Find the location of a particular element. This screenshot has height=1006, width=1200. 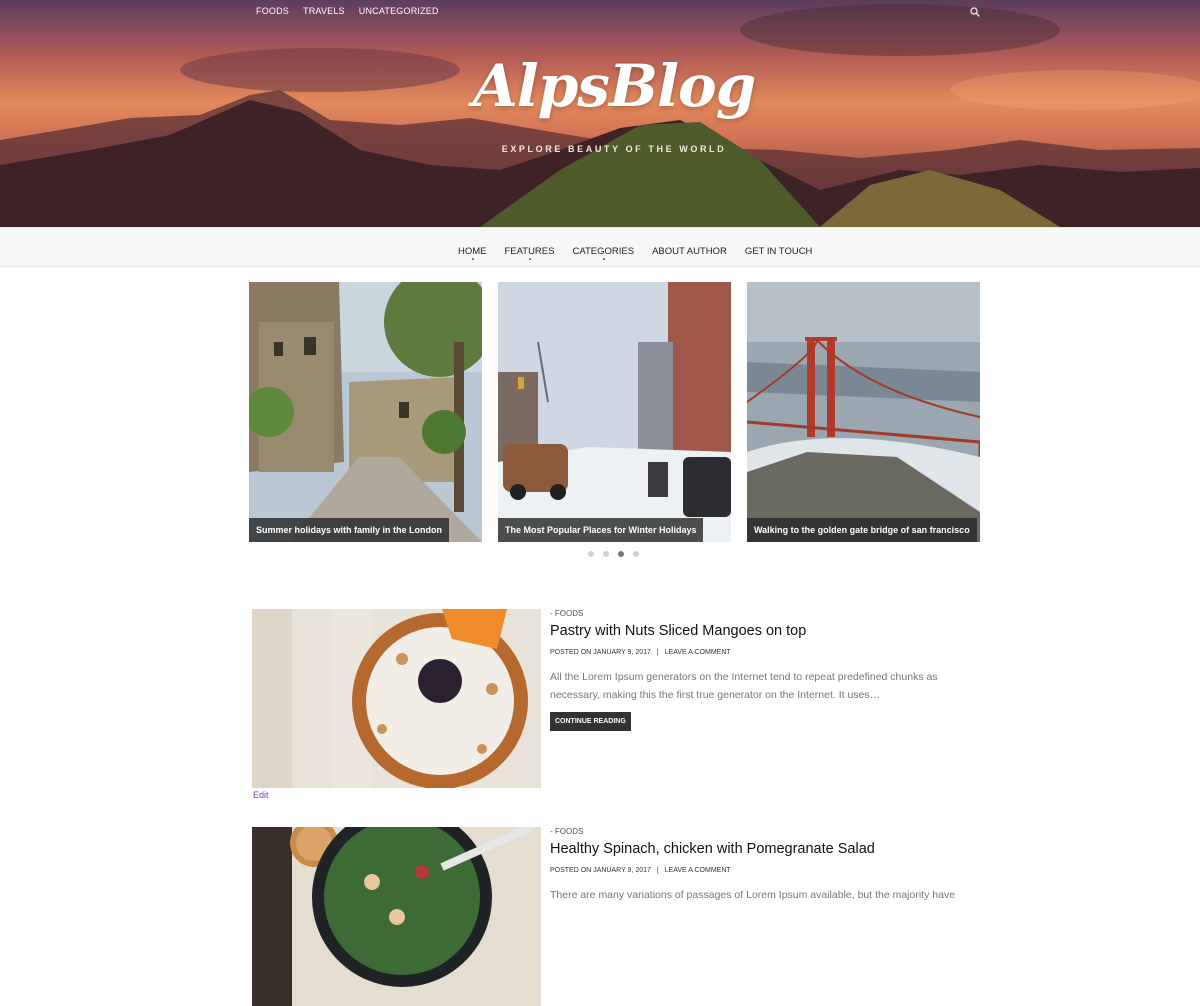

slider-pagination is located at coordinates (613, 554).